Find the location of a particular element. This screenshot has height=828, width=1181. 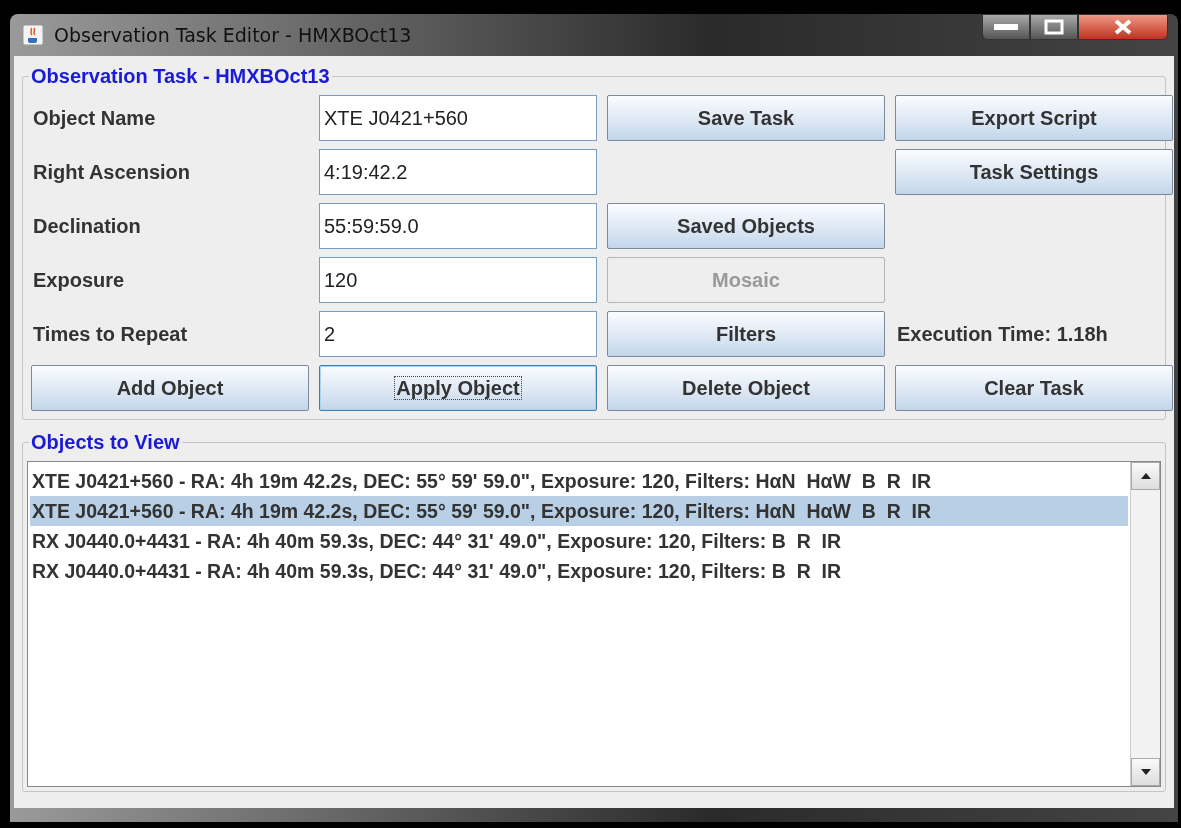

field-label: Declination is located at coordinates (87, 226).